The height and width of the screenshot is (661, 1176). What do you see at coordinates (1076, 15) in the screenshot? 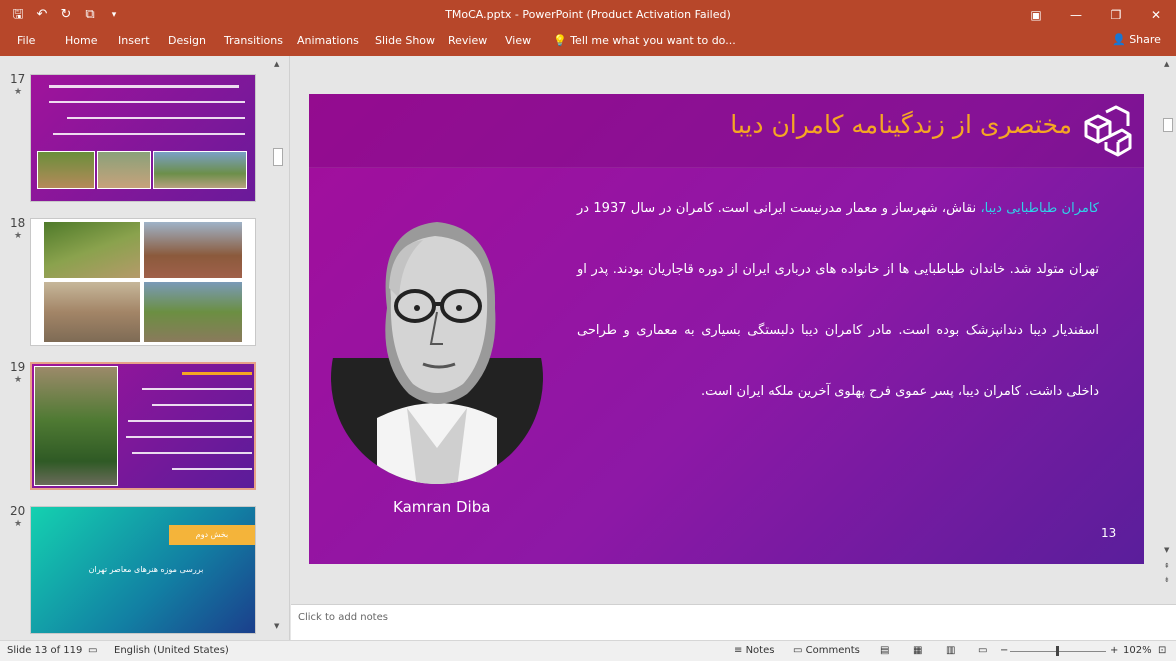
I see `minimize-icon: —` at bounding box center [1076, 15].